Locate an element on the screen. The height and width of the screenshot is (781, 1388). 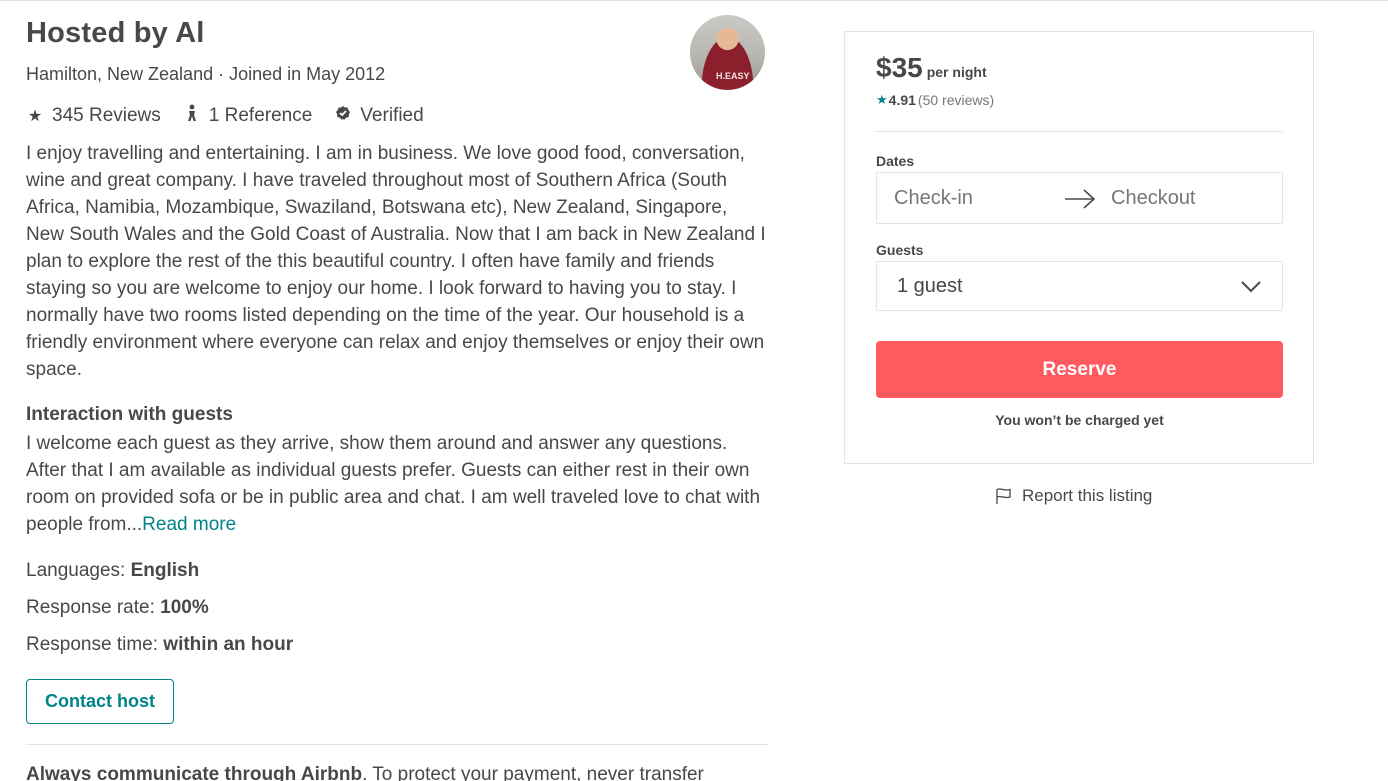
price-unit: per night is located at coordinates (956, 72).